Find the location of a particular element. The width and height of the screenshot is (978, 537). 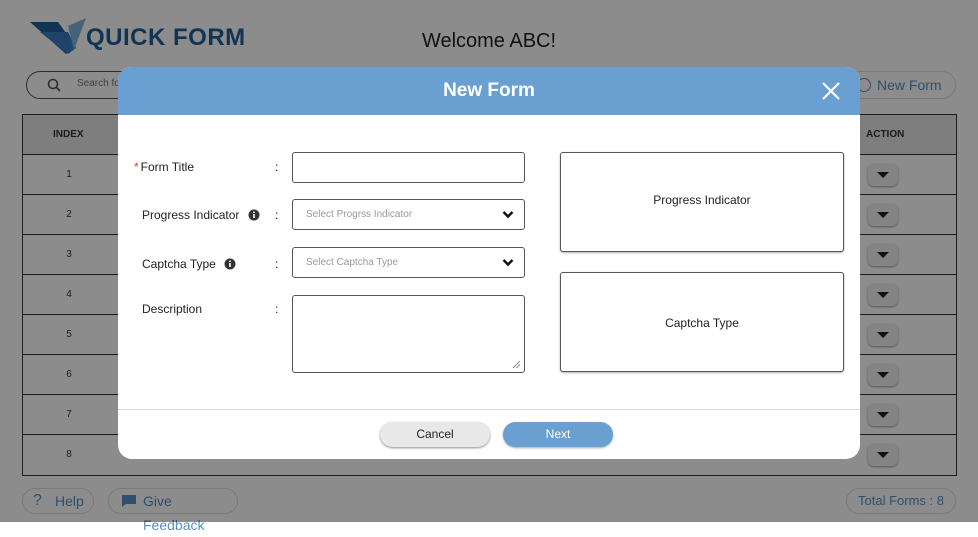

captcha-preview-label: Captcha Type is located at coordinates (702, 323).